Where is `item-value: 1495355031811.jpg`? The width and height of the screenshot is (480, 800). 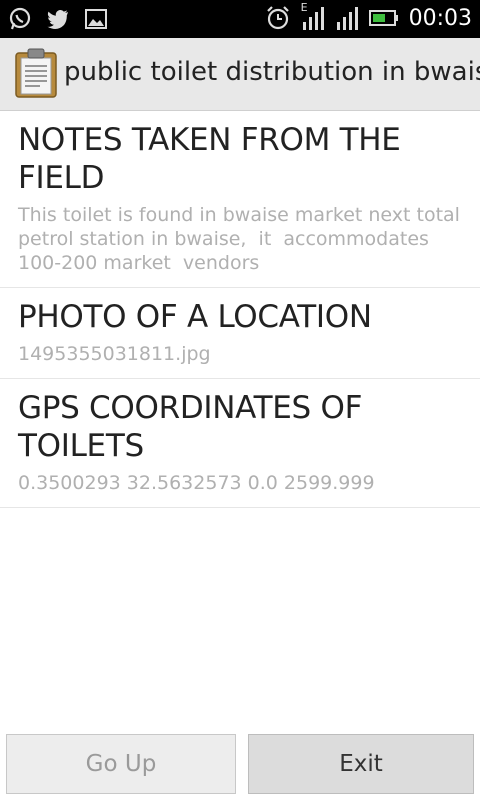
item-value: 1495355031811.jpg is located at coordinates (114, 354).